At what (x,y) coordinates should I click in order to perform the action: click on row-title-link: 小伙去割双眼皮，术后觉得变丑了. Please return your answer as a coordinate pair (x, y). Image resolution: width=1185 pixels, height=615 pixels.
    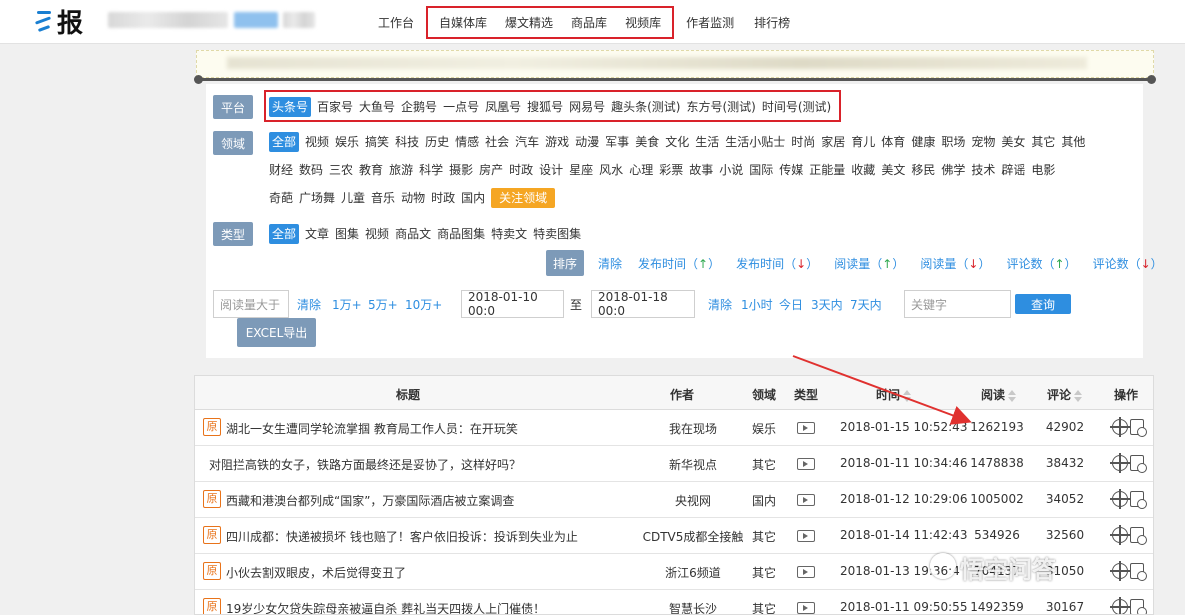
    Looking at the image, I should click on (316, 572).